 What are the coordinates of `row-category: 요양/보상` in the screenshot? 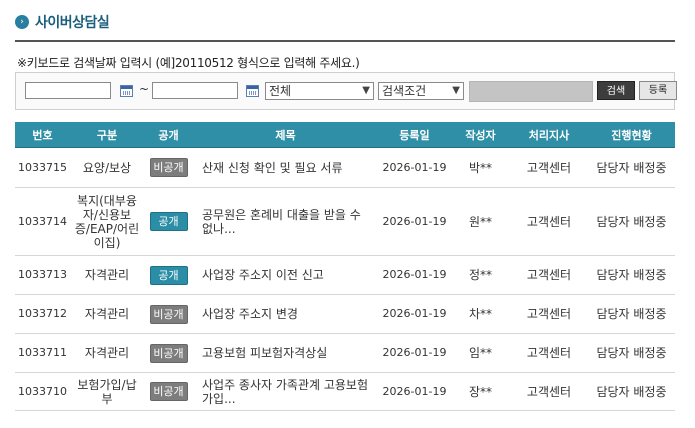 It's located at (107, 167).